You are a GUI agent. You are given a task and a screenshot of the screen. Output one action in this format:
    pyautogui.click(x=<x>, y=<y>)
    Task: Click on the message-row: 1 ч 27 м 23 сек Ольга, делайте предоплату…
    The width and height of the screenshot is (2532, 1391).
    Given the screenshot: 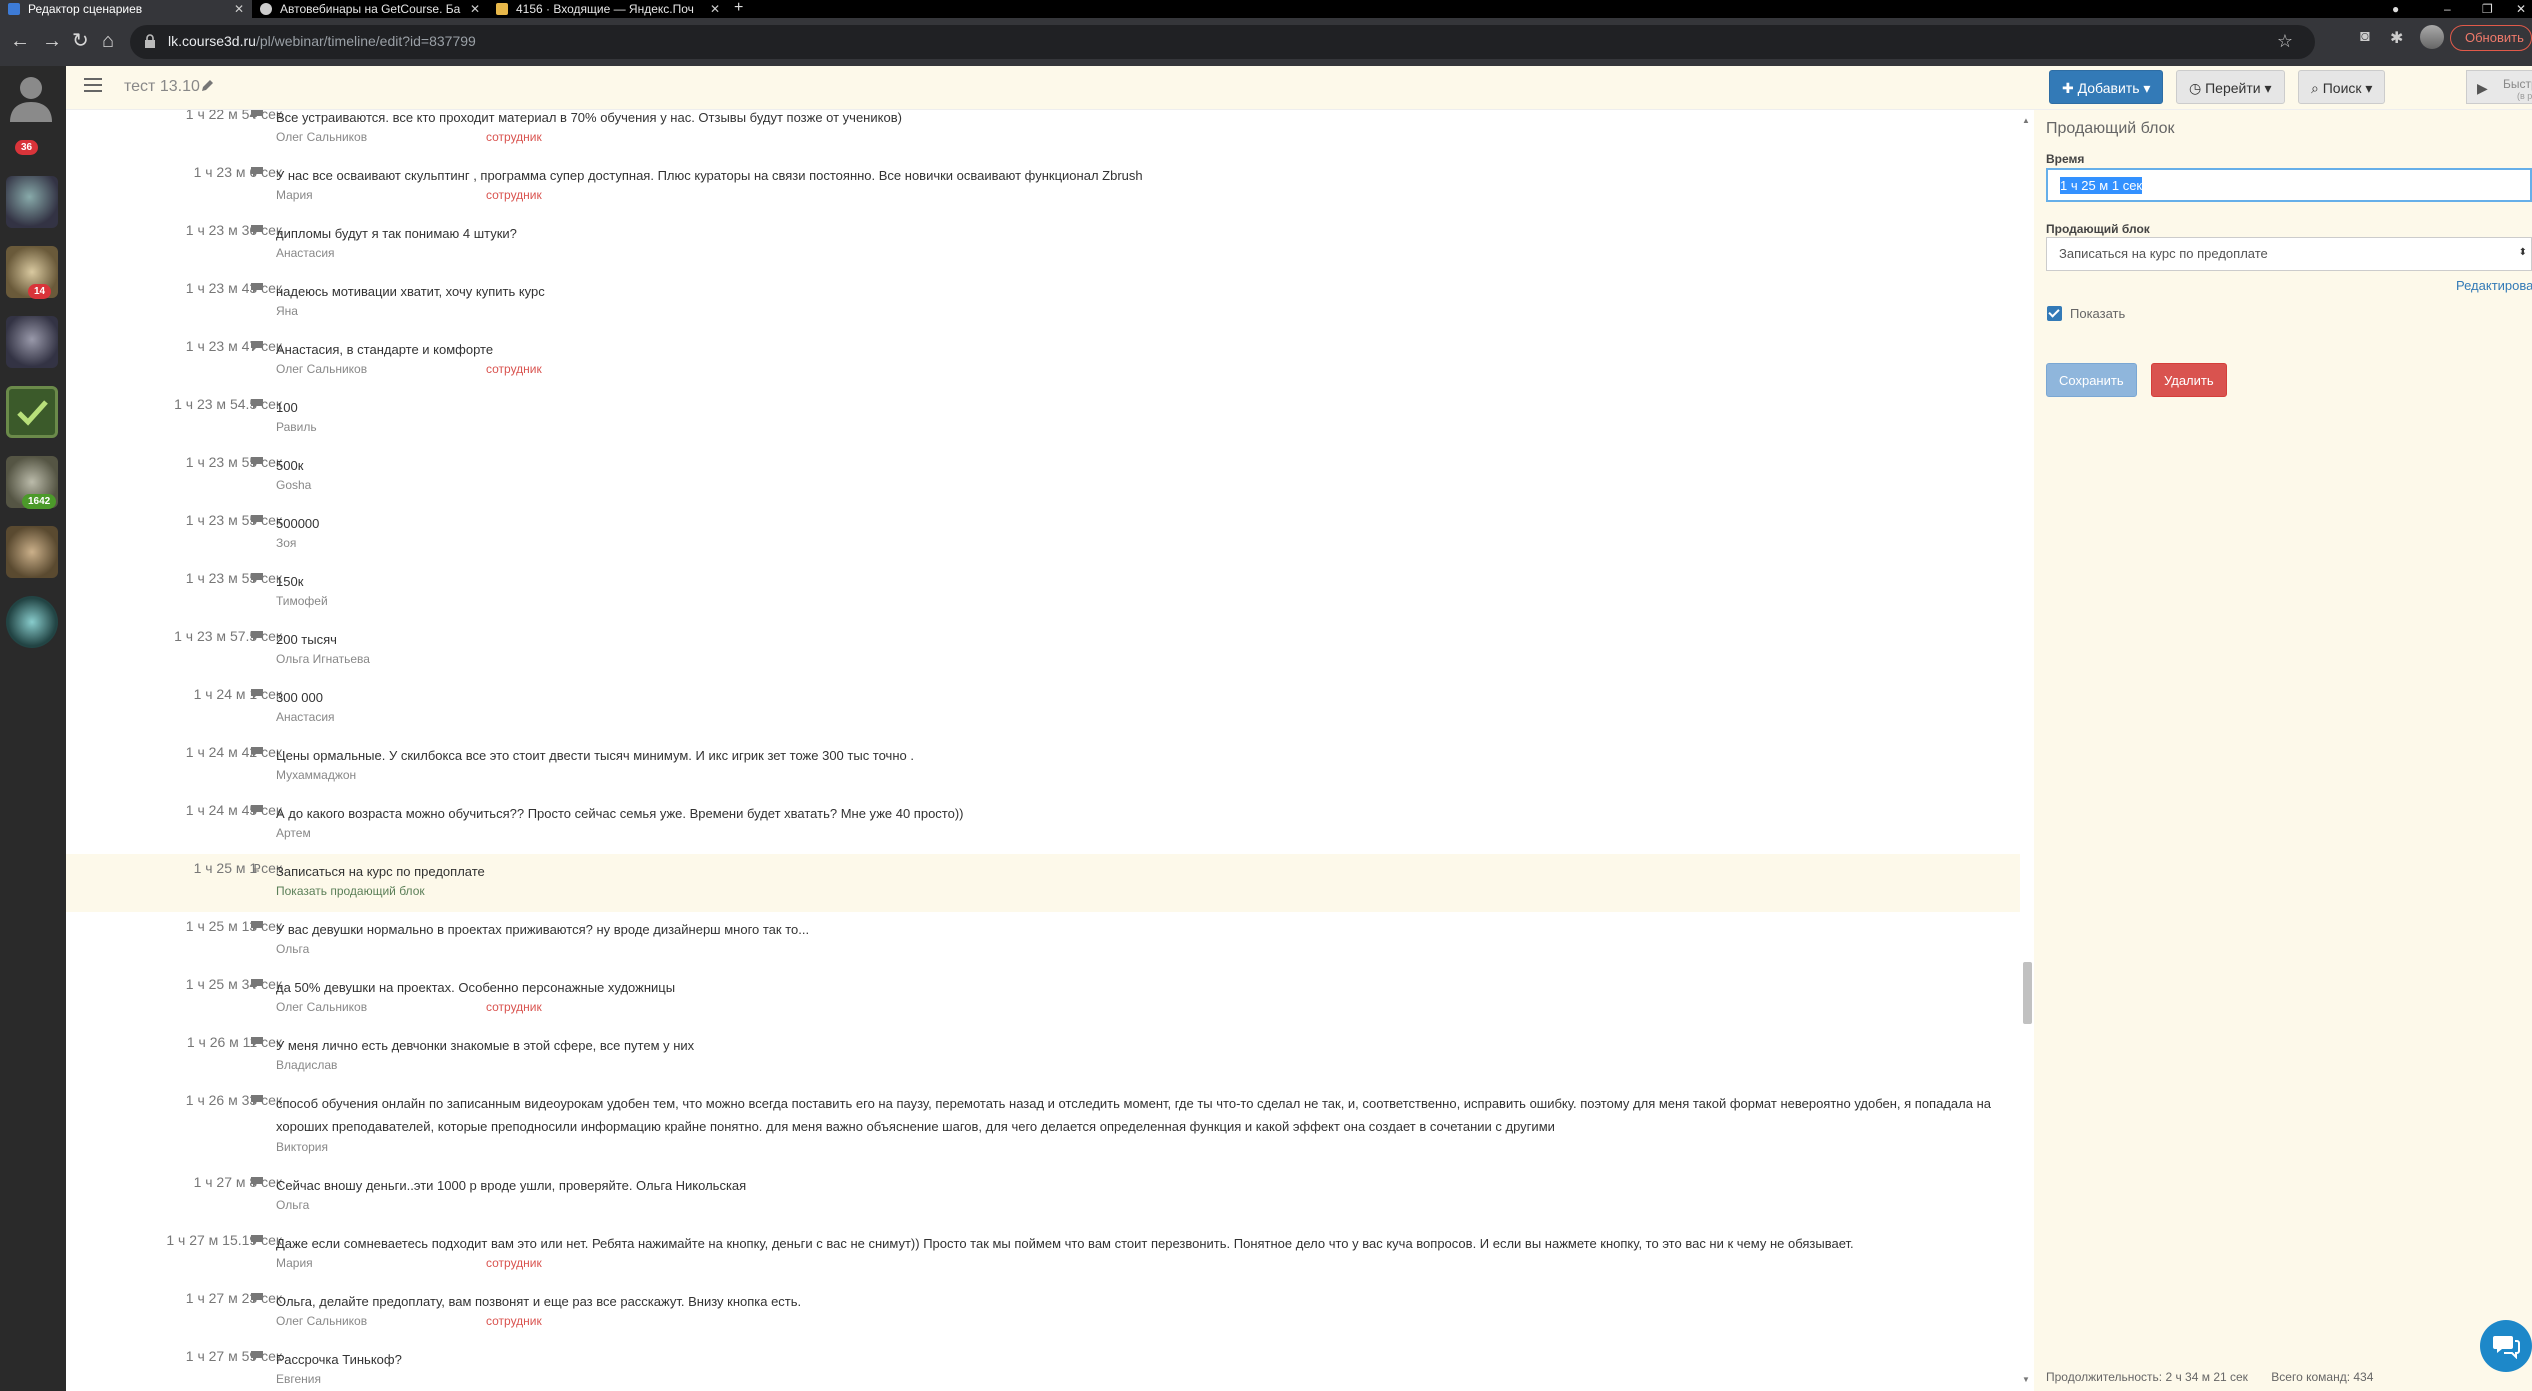 What is the action you would take?
    pyautogui.click(x=1043, y=1313)
    